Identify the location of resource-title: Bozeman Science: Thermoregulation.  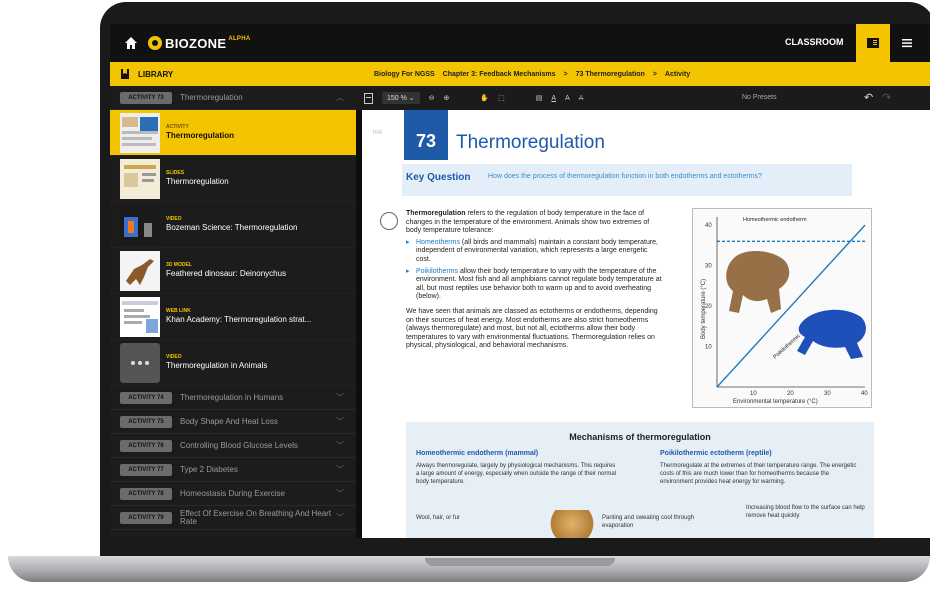
(232, 227).